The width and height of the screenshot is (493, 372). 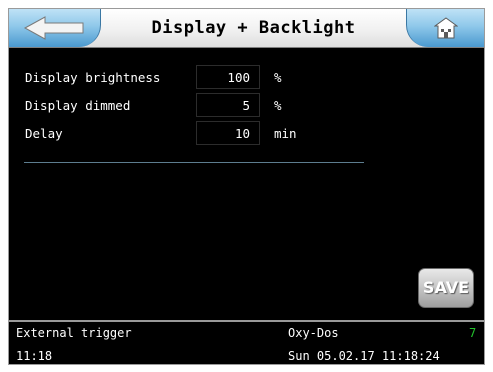 What do you see at coordinates (93, 77) in the screenshot?
I see `setting-label: Display brightness` at bounding box center [93, 77].